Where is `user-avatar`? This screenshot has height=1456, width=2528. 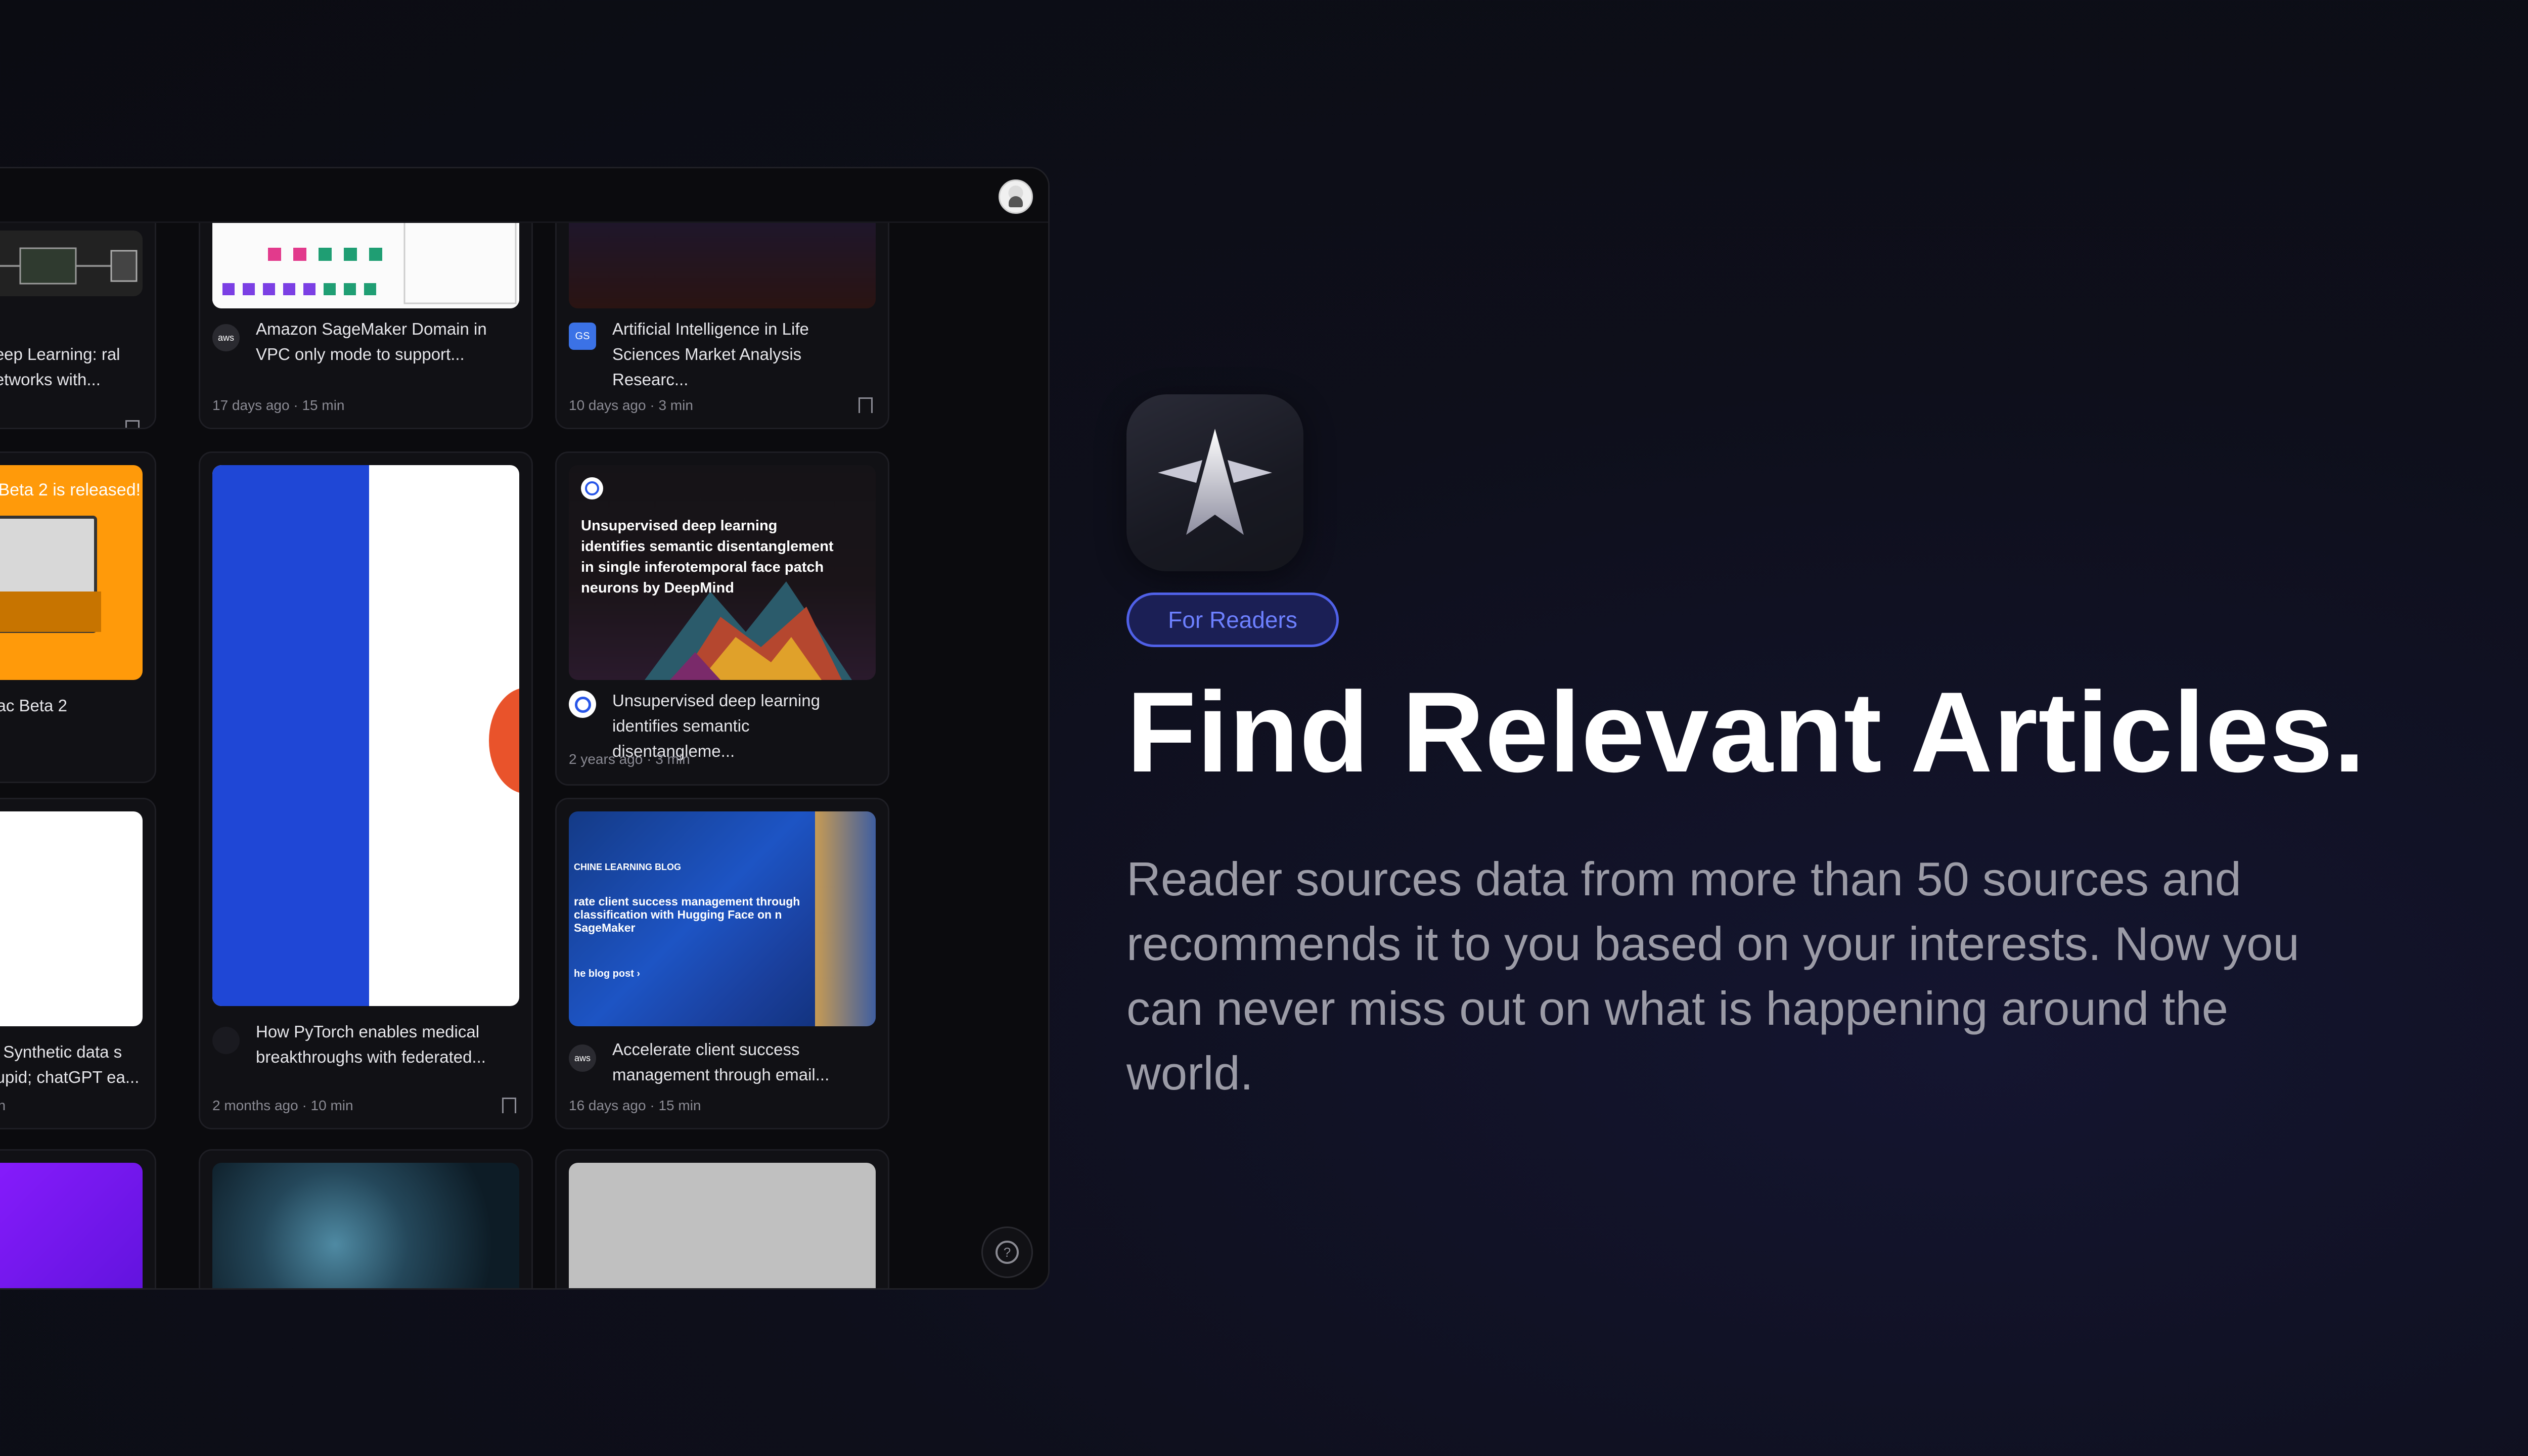 user-avatar is located at coordinates (1016, 196).